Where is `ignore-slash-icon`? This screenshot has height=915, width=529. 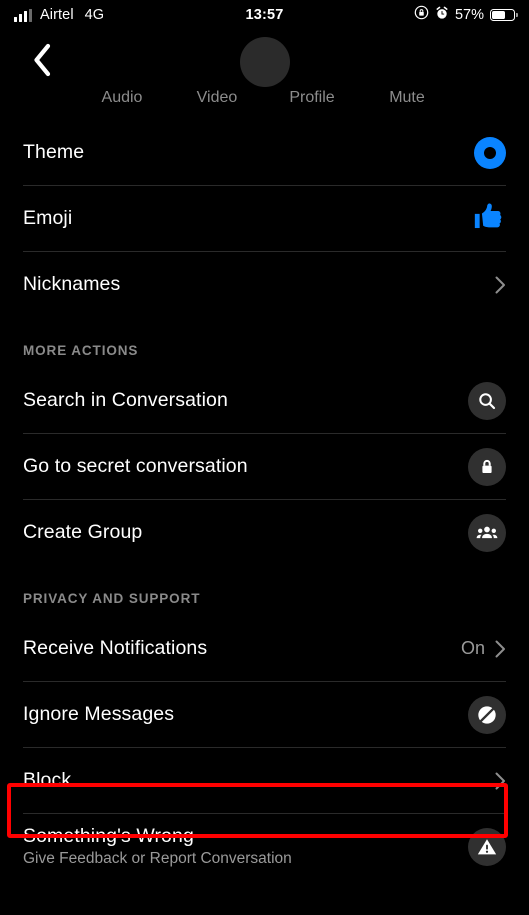
ignore-slash-icon is located at coordinates (487, 714).